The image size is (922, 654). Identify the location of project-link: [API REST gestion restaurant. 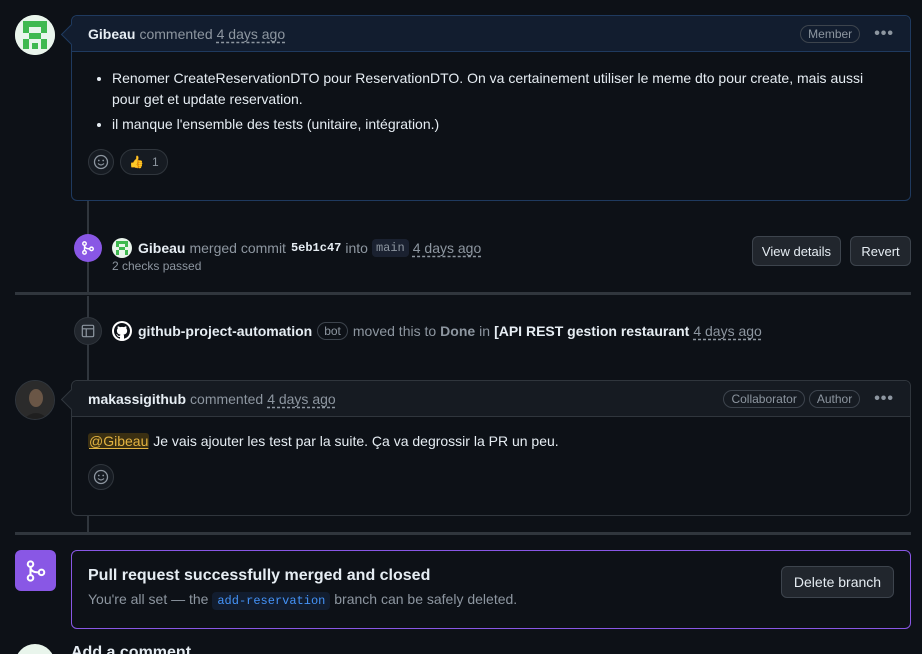
(591, 331).